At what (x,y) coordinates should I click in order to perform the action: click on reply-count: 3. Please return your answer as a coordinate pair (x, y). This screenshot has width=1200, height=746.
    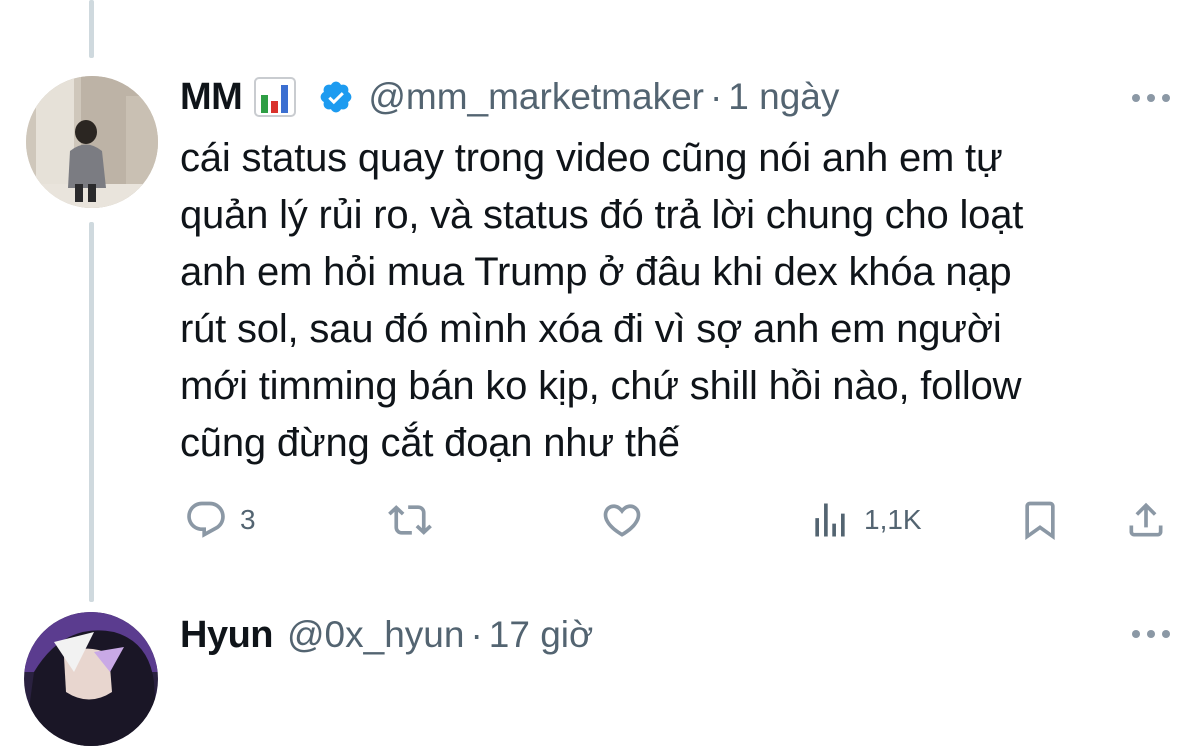
    Looking at the image, I should click on (248, 519).